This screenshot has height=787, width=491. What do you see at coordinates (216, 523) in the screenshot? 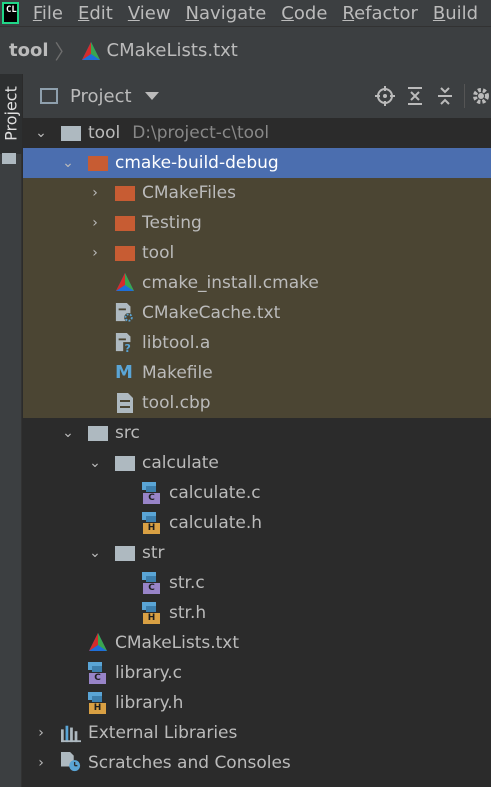
I see `tree-node-label: calculate.h` at bounding box center [216, 523].